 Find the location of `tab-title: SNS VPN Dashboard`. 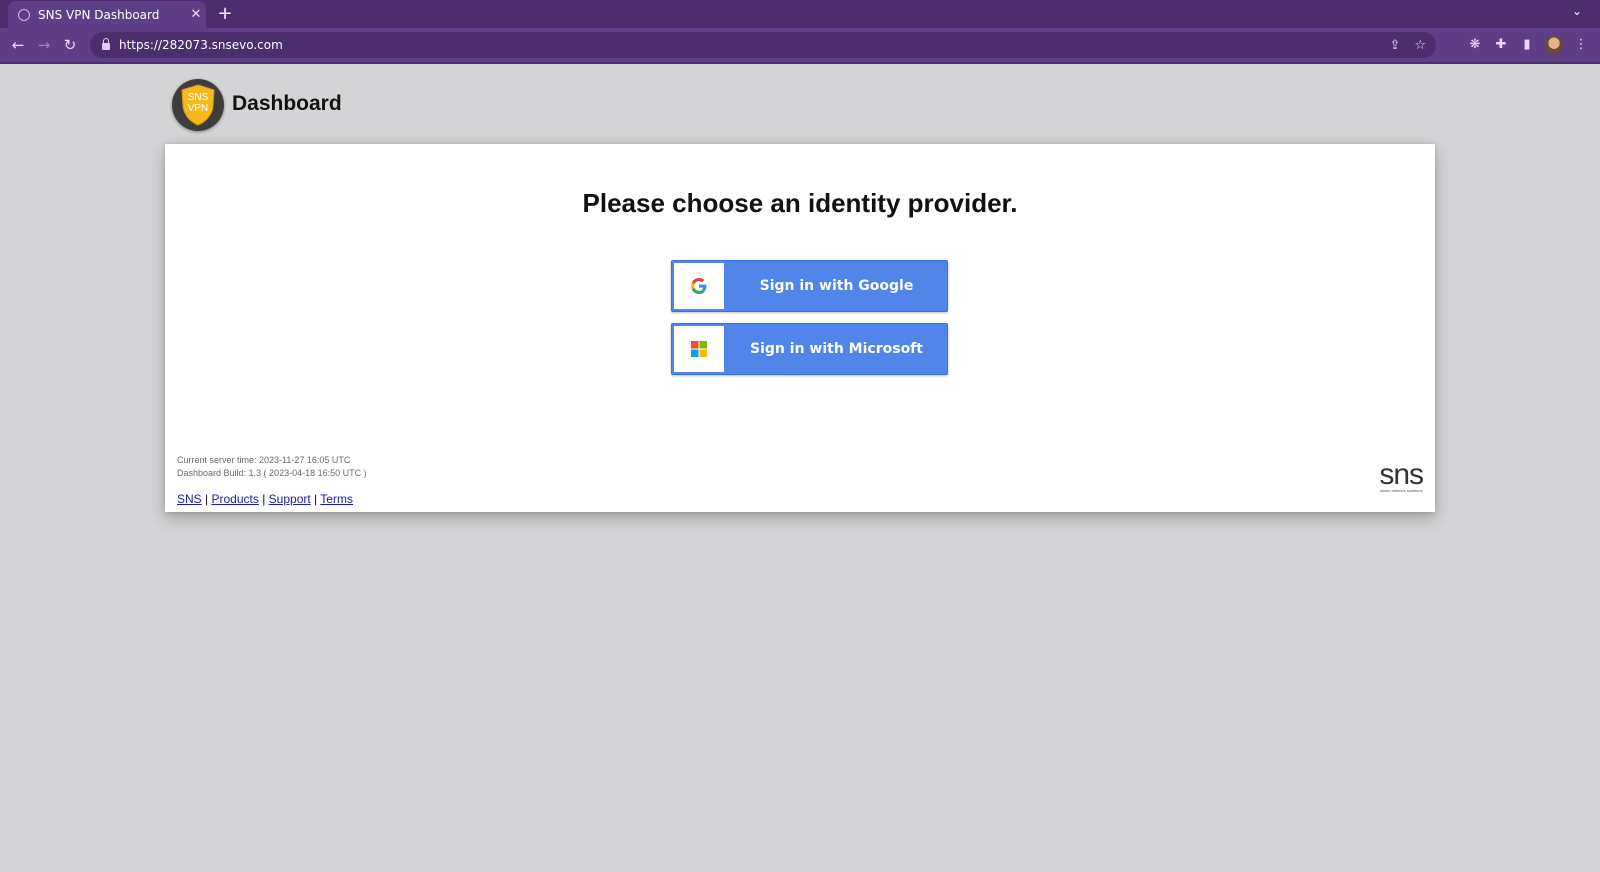

tab-title: SNS VPN Dashboard is located at coordinates (99, 14).